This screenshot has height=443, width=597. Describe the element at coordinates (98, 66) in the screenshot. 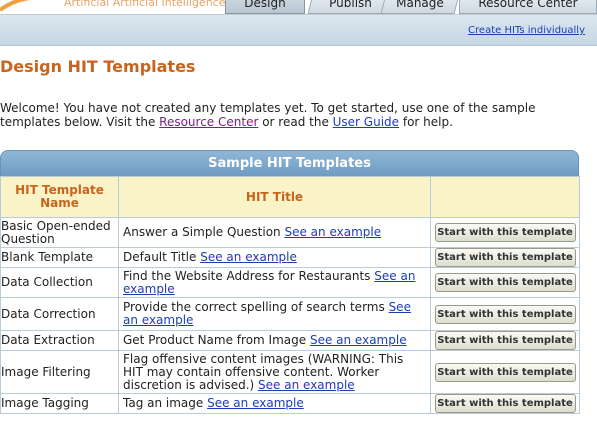

I see `page-title: Design HIT Templates` at that location.